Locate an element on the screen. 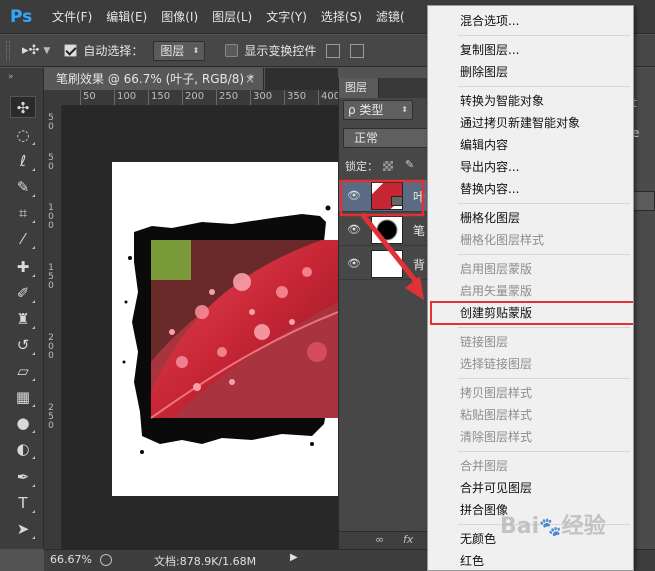 Image resolution: width=655 pixels, height=571 pixels. status-menu-arrow-icon: ▶ is located at coordinates (294, 557).